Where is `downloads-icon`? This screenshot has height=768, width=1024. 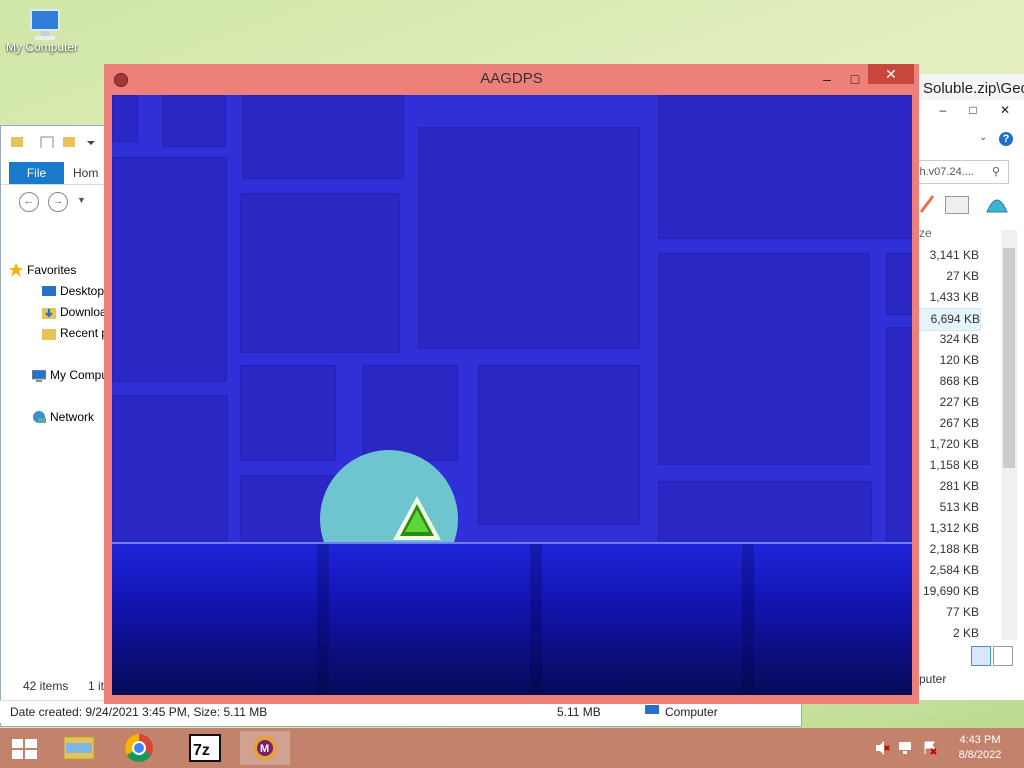 downloads-icon is located at coordinates (49, 312).